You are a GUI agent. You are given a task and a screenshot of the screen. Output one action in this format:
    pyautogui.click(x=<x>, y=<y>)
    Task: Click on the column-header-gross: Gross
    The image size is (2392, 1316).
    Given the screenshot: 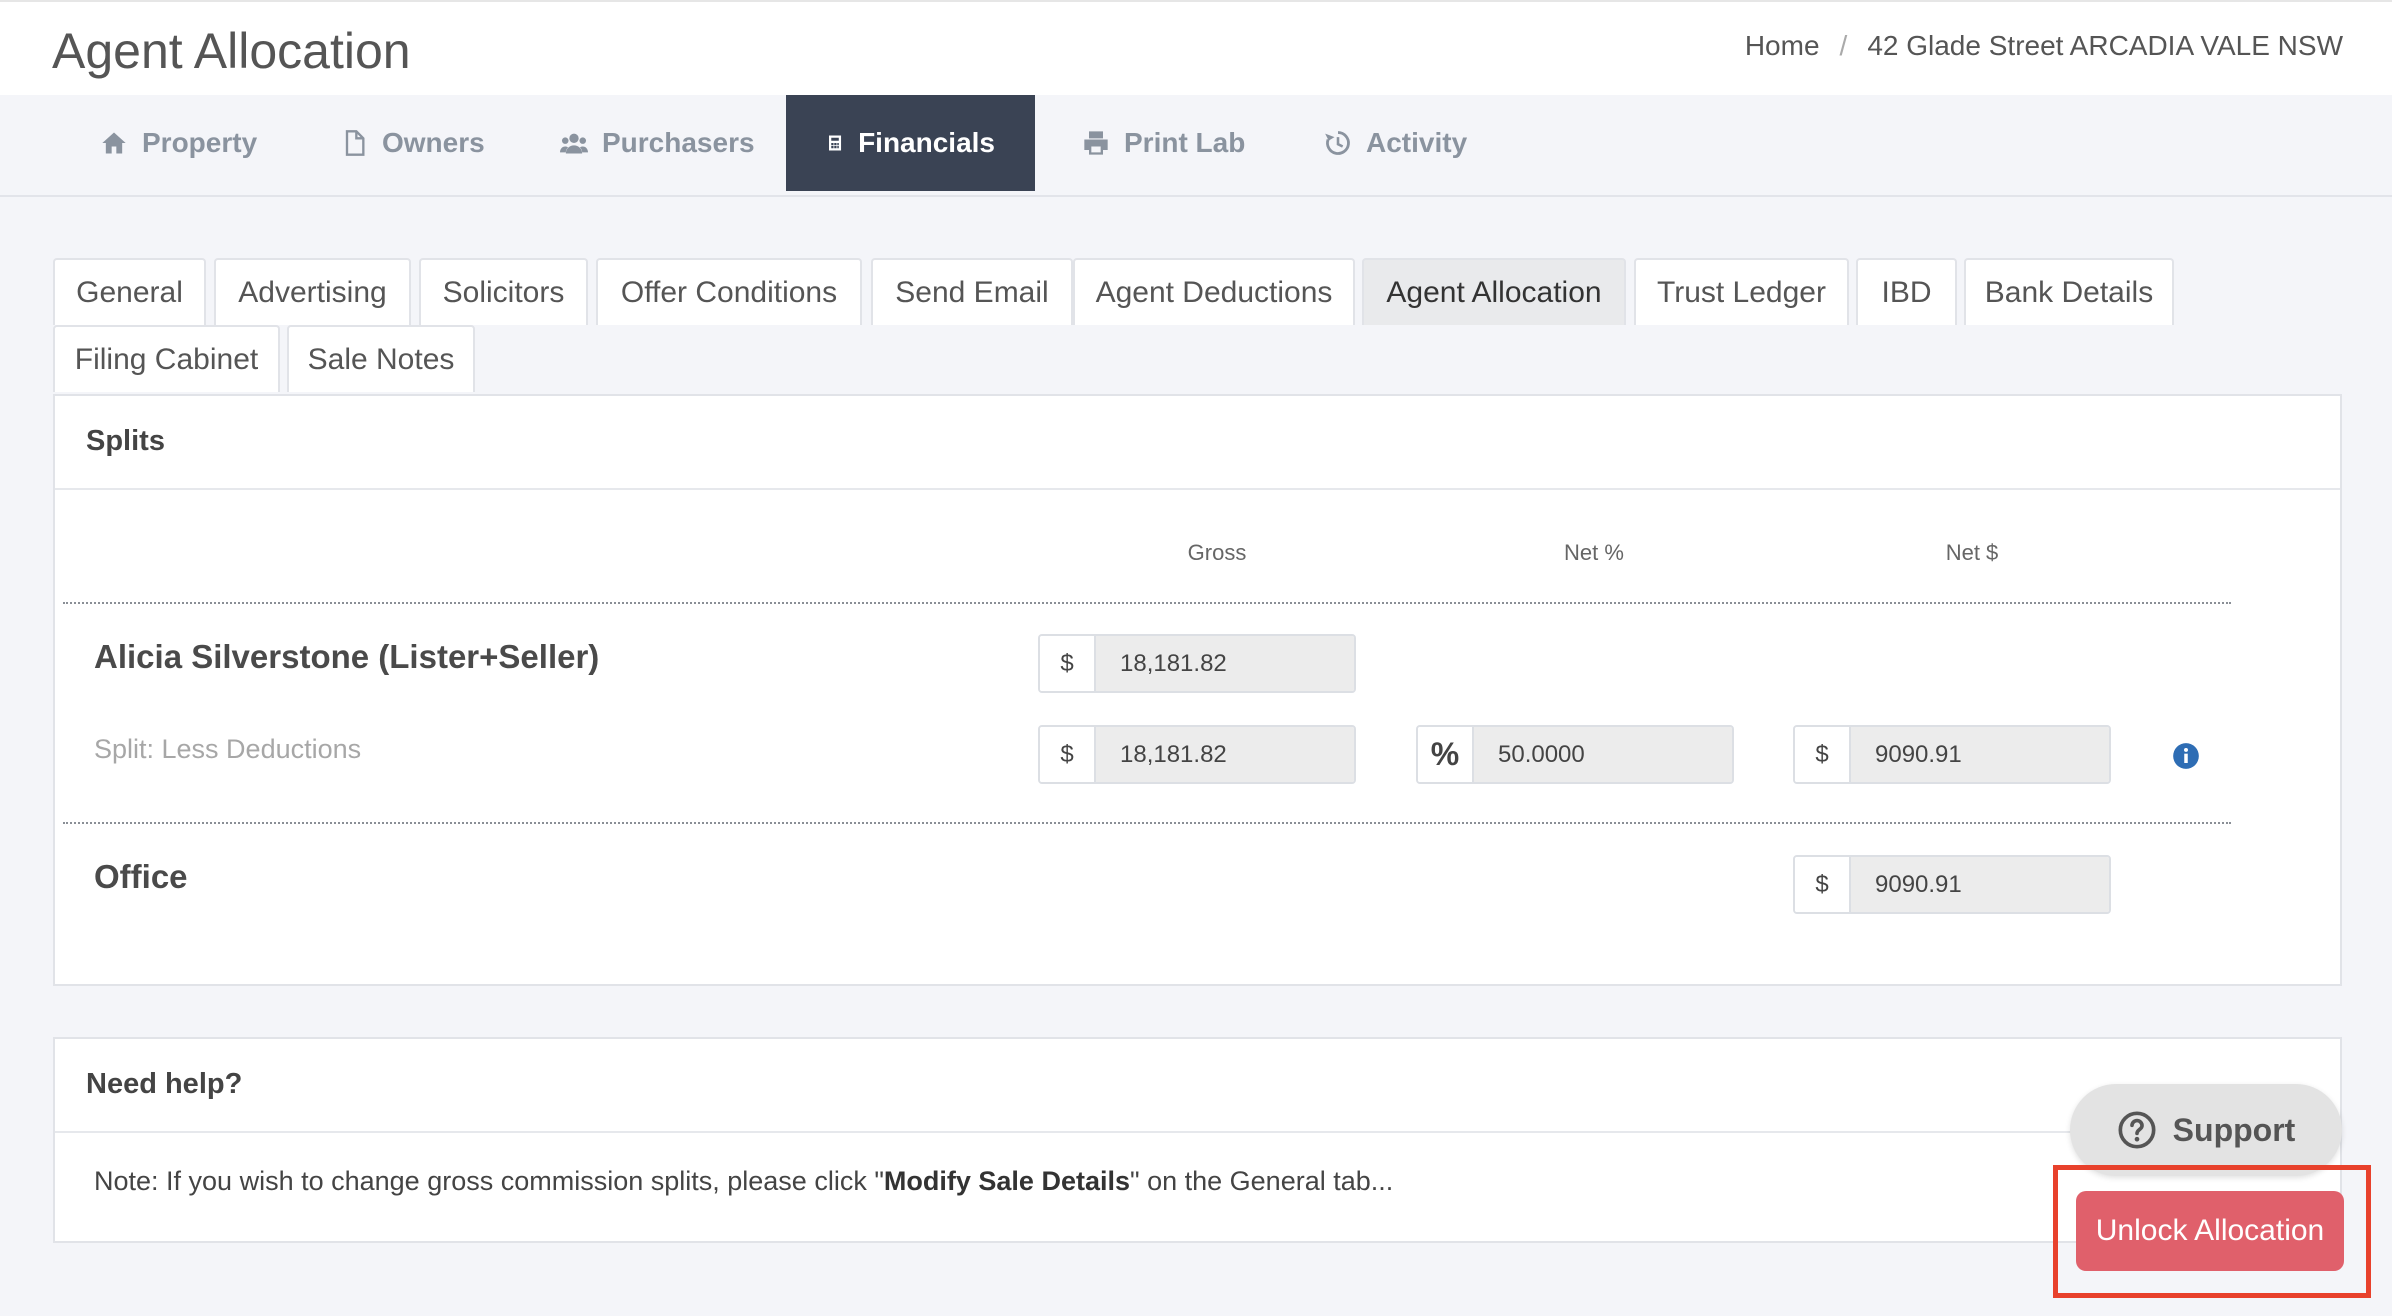 What is the action you would take?
    pyautogui.click(x=1217, y=552)
    